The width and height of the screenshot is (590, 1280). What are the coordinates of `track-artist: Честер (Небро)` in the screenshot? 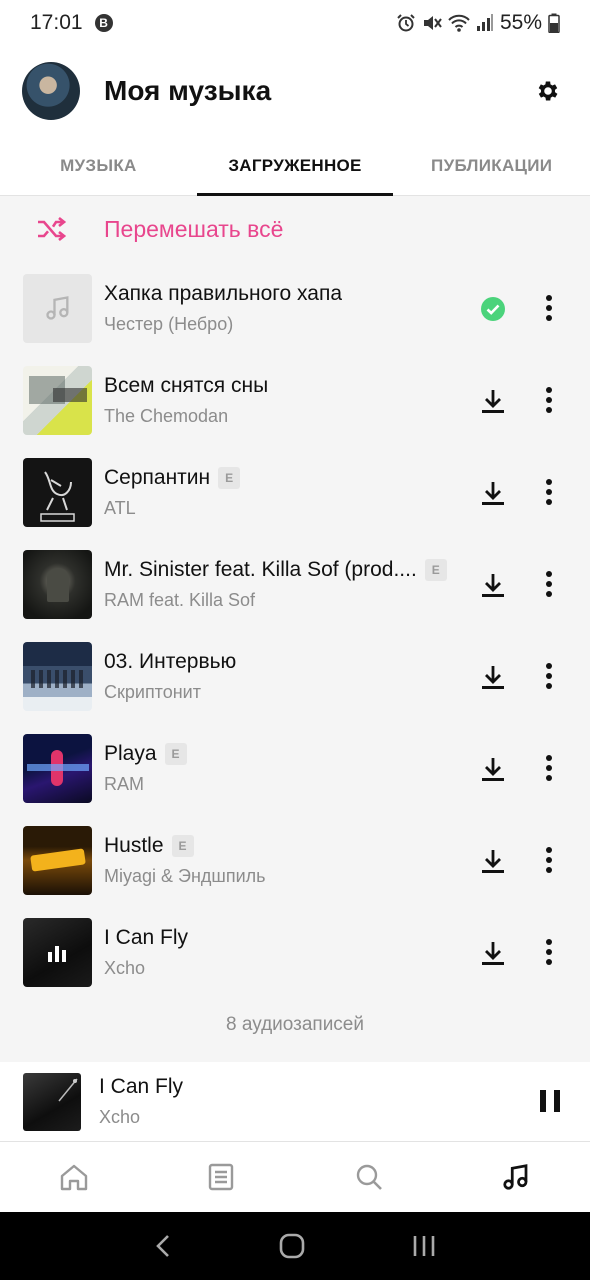 It's located at (169, 323).